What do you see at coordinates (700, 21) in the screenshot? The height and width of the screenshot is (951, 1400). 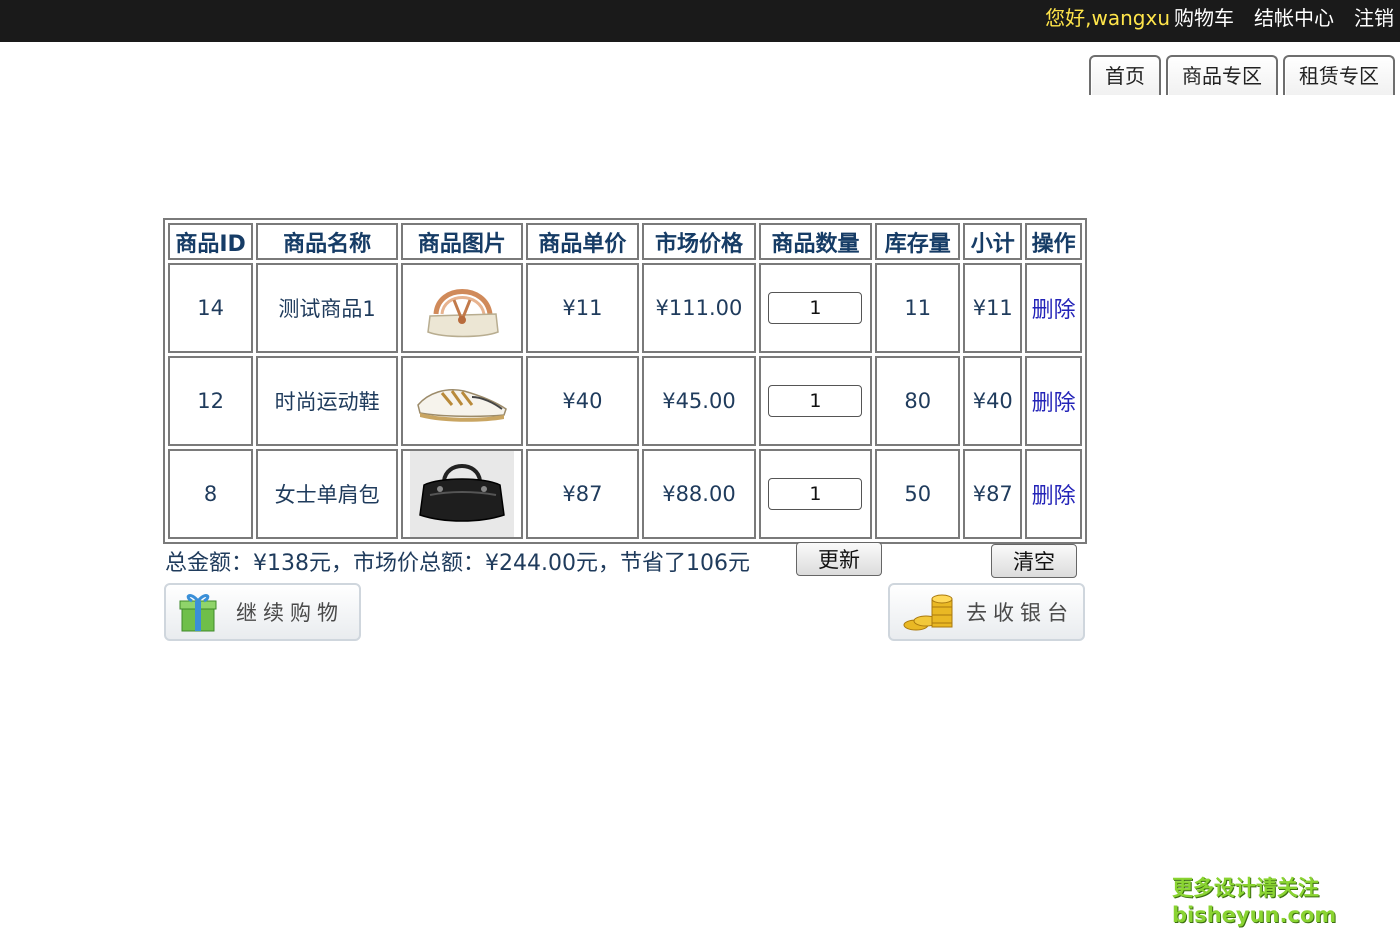 I see `top-bar: 您好,wangxu 购物车 结帐中心 注销` at bounding box center [700, 21].